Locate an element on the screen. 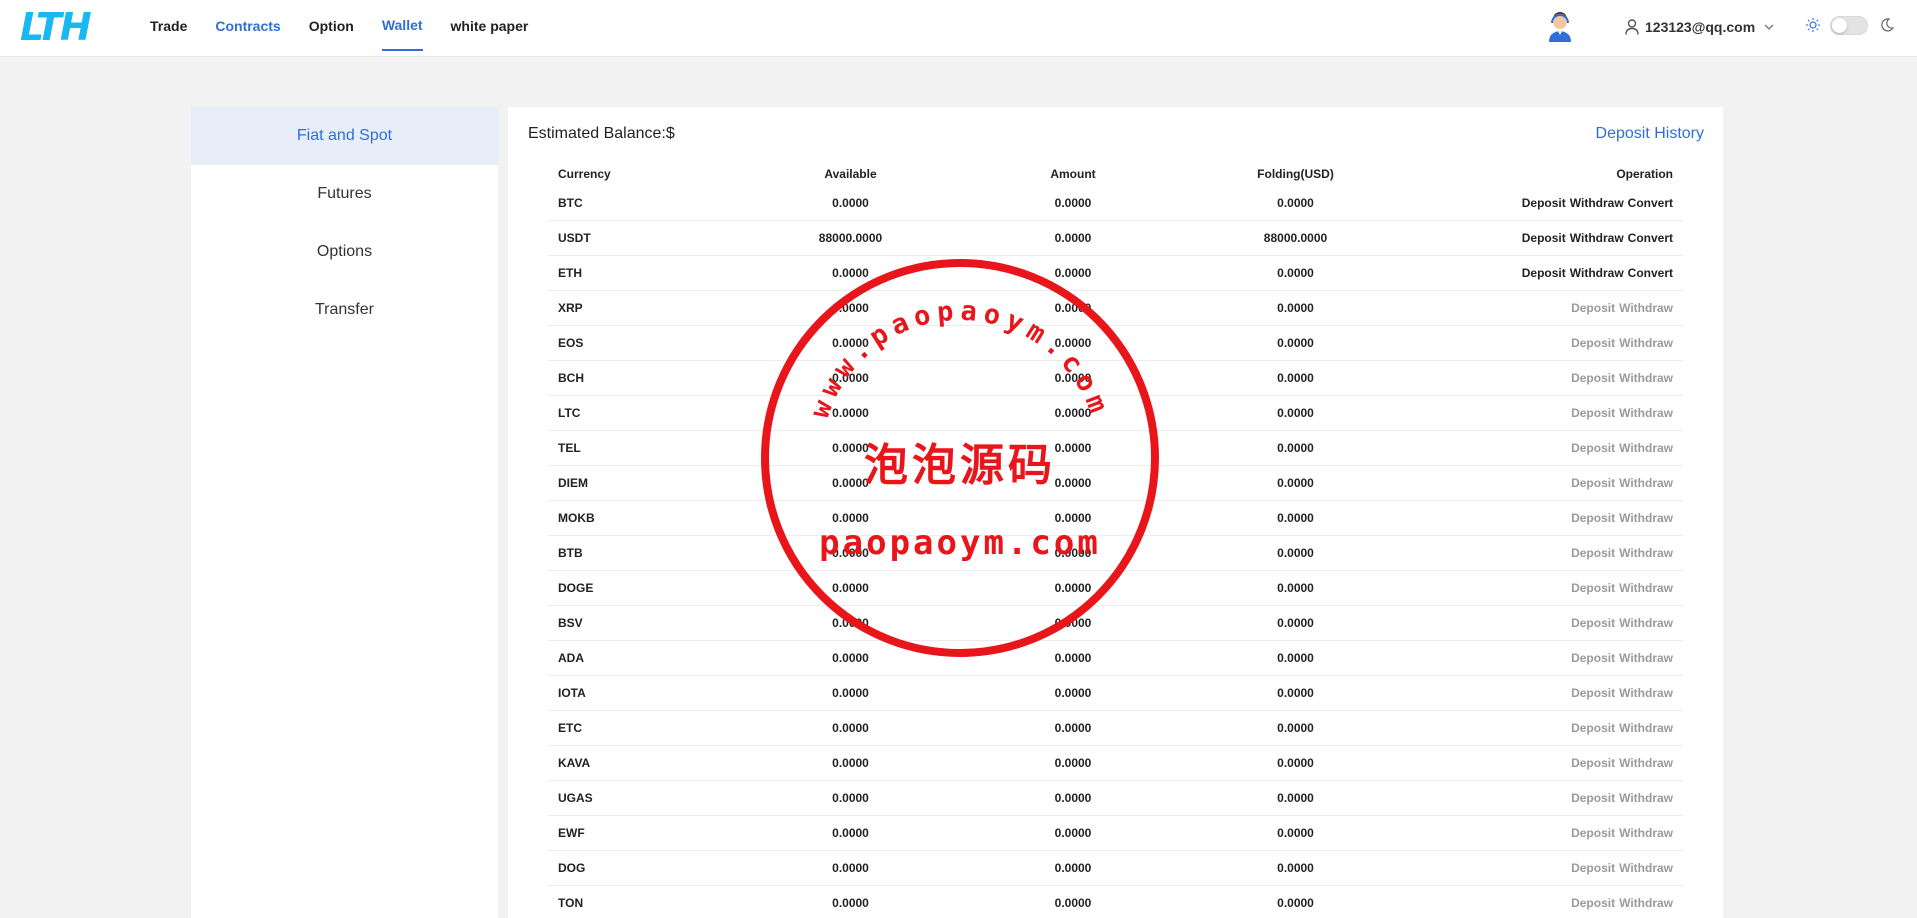 The height and width of the screenshot is (918, 1917). theme-toggle is located at coordinates (1849, 25).